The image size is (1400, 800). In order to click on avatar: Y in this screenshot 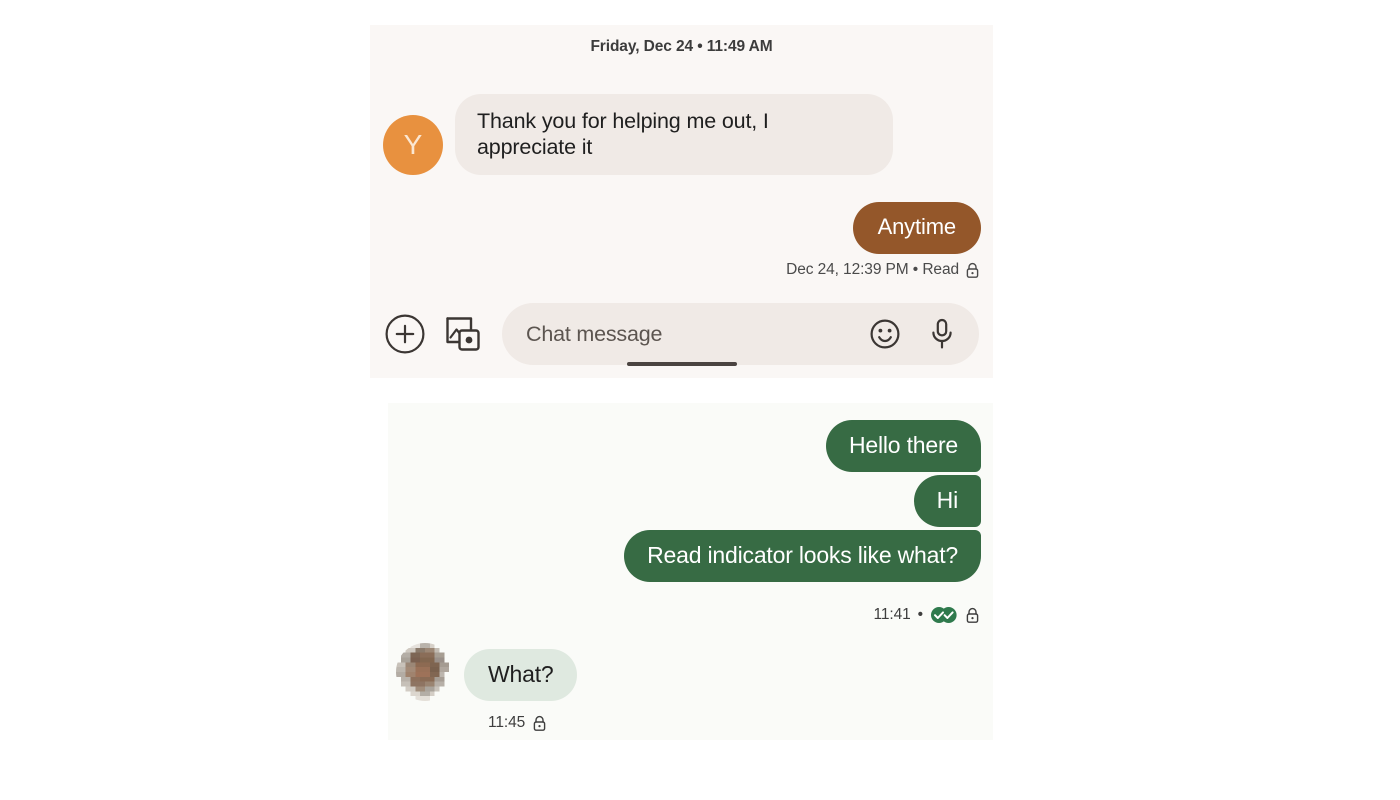, I will do `click(413, 145)`.